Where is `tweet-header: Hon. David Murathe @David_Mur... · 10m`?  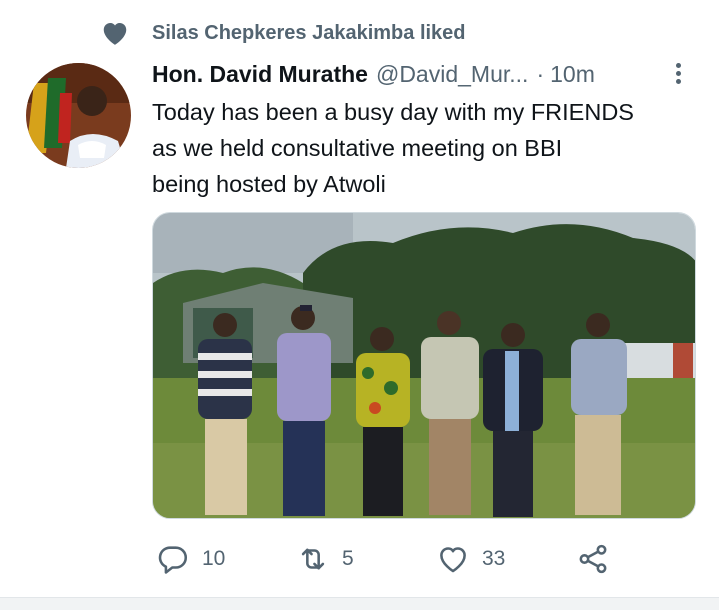
tweet-header: Hon. David Murathe @David_Mur... · 10m is located at coordinates (373, 74).